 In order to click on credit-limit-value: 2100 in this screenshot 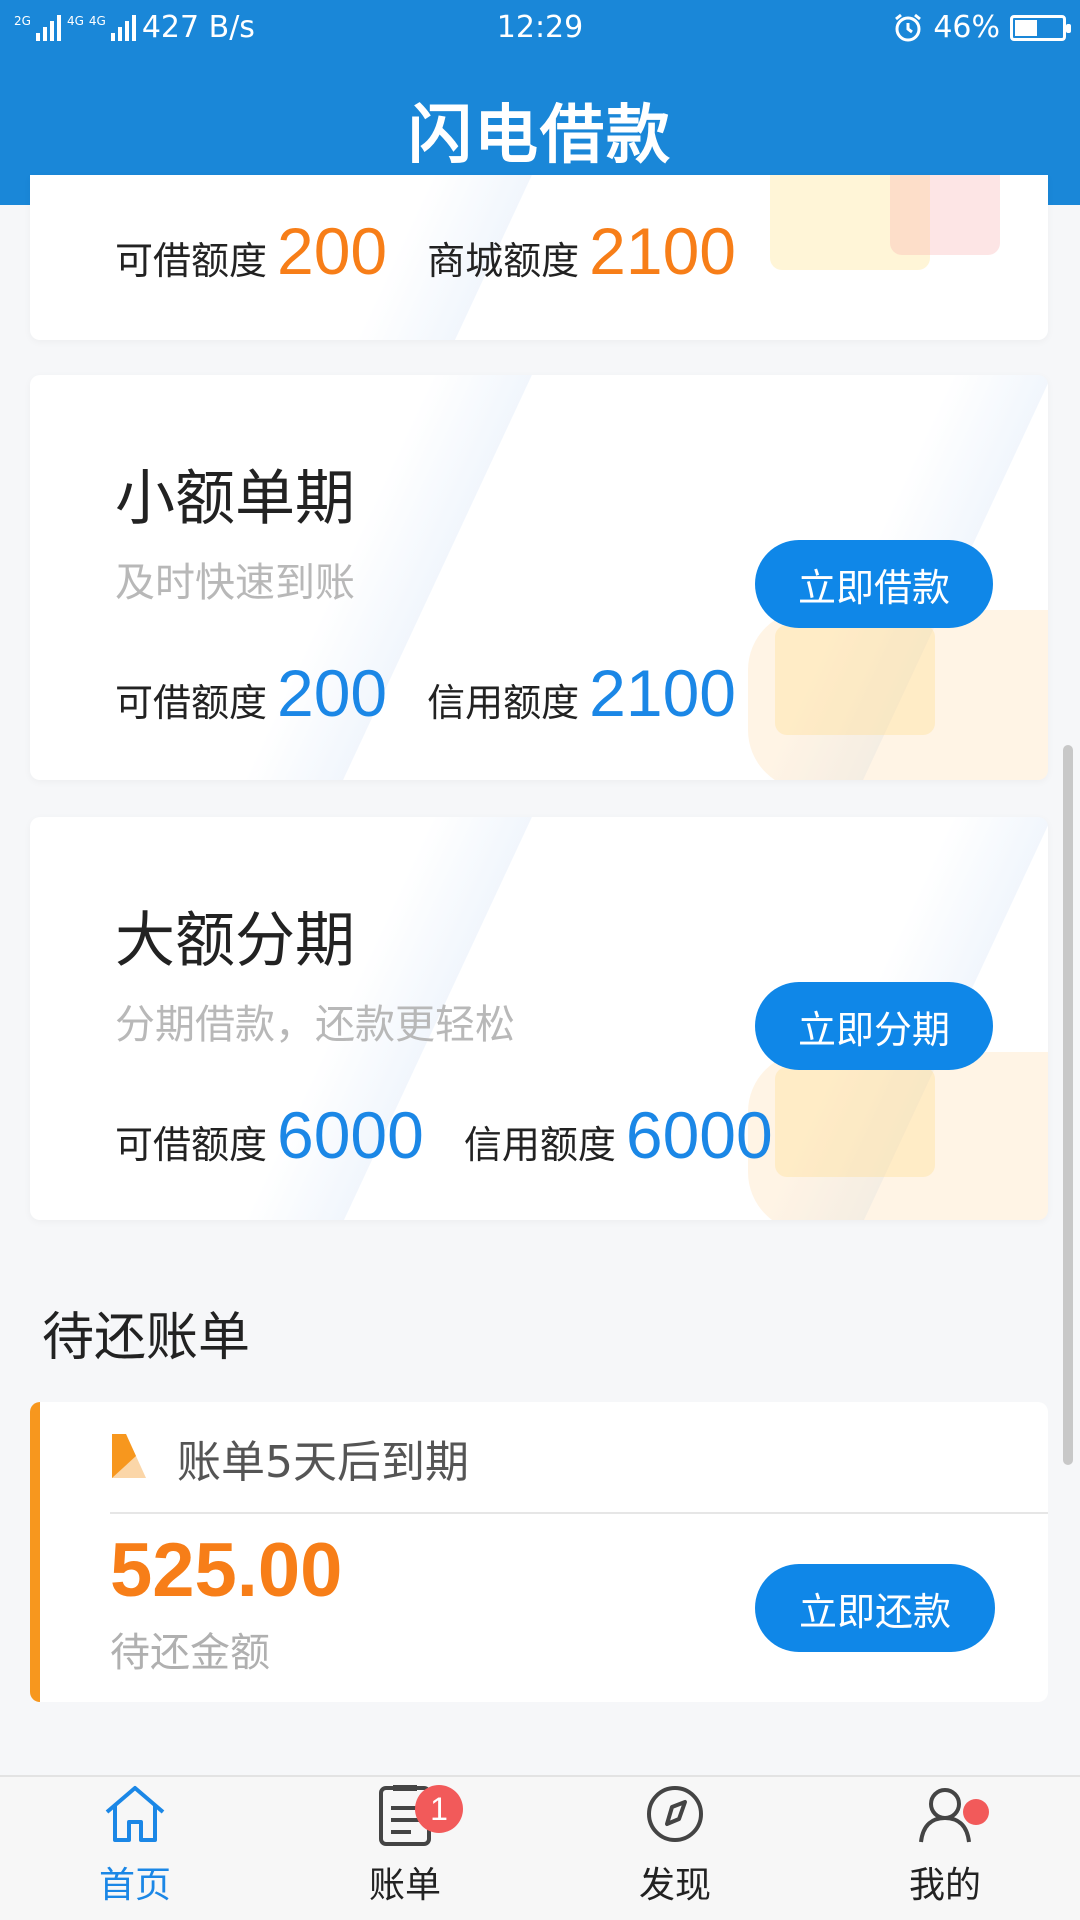, I will do `click(662, 693)`.